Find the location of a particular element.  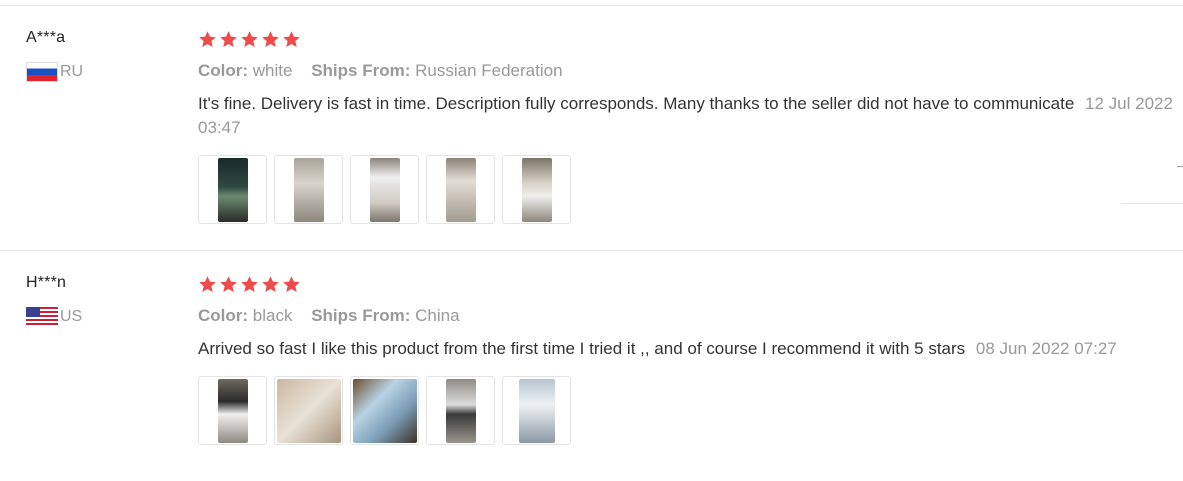

reviewer-info: A***a RU is located at coordinates (54, 55).